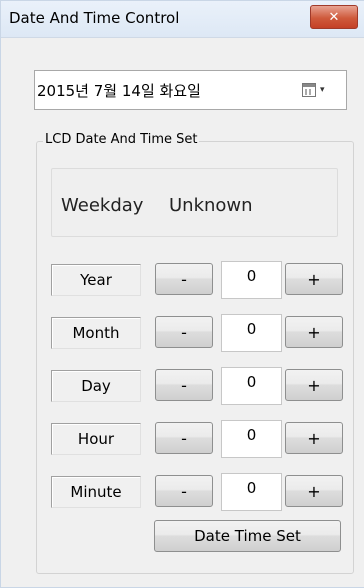 This screenshot has height=588, width=364. I want to click on month-increment-button: +, so click(314, 332).